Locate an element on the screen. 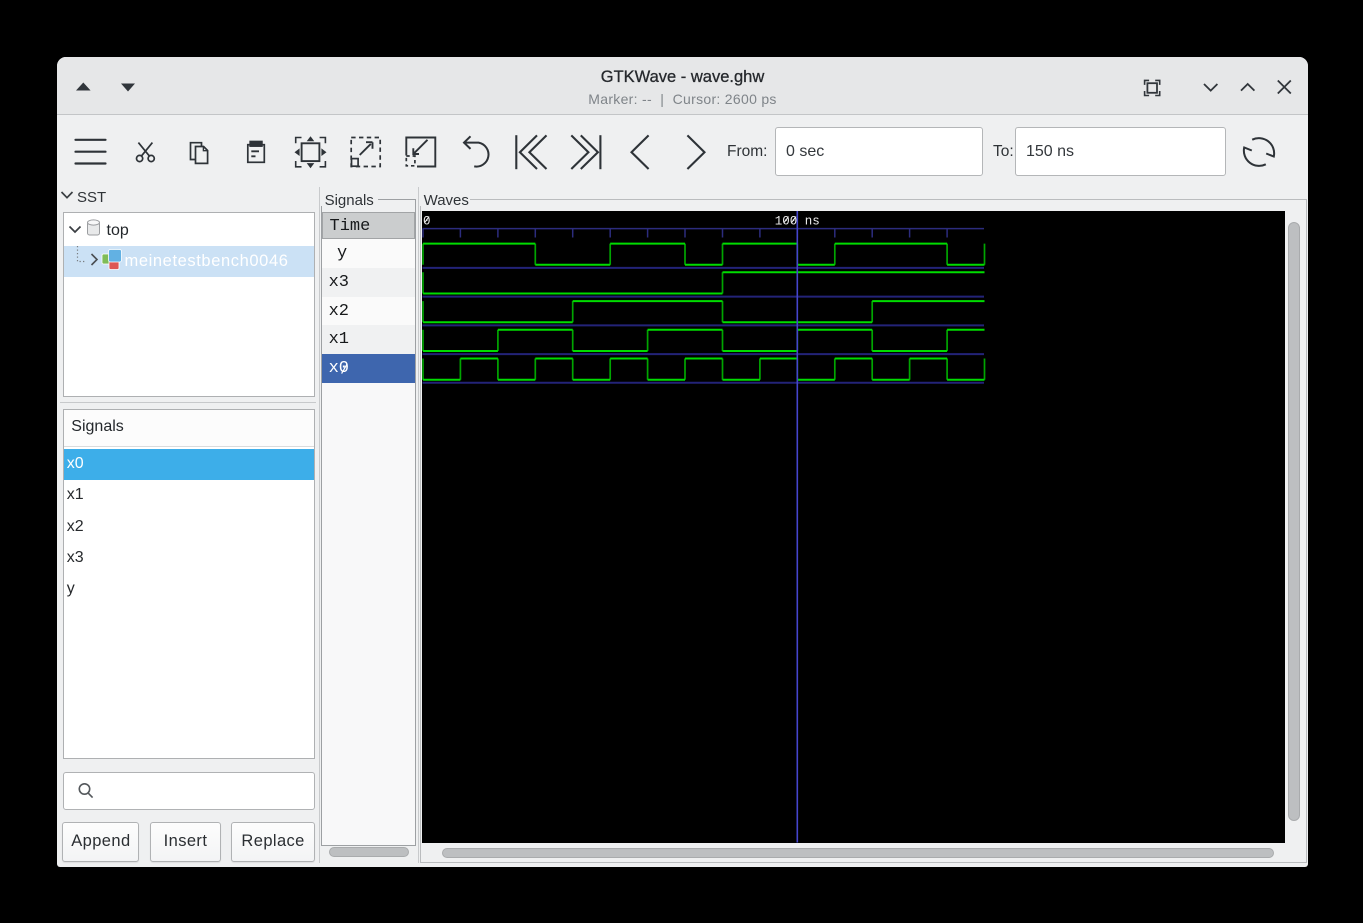 The image size is (1363, 923). svg-text: 100 ns is located at coordinates (796, 222).